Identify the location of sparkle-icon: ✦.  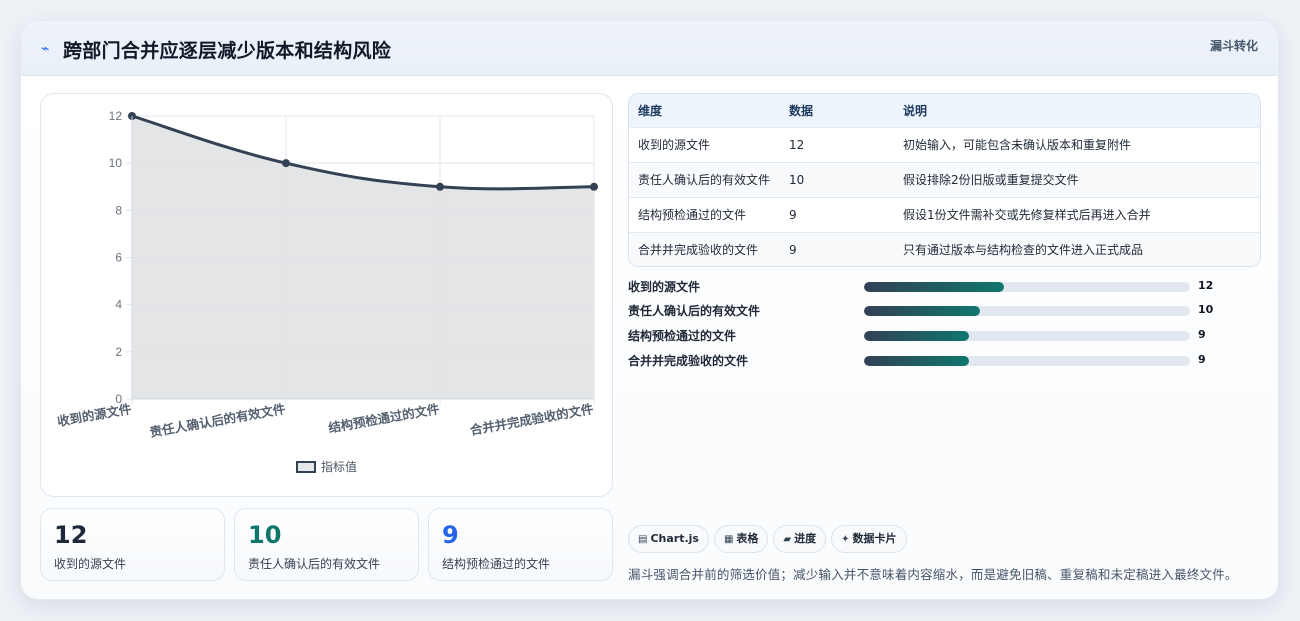
(845, 539).